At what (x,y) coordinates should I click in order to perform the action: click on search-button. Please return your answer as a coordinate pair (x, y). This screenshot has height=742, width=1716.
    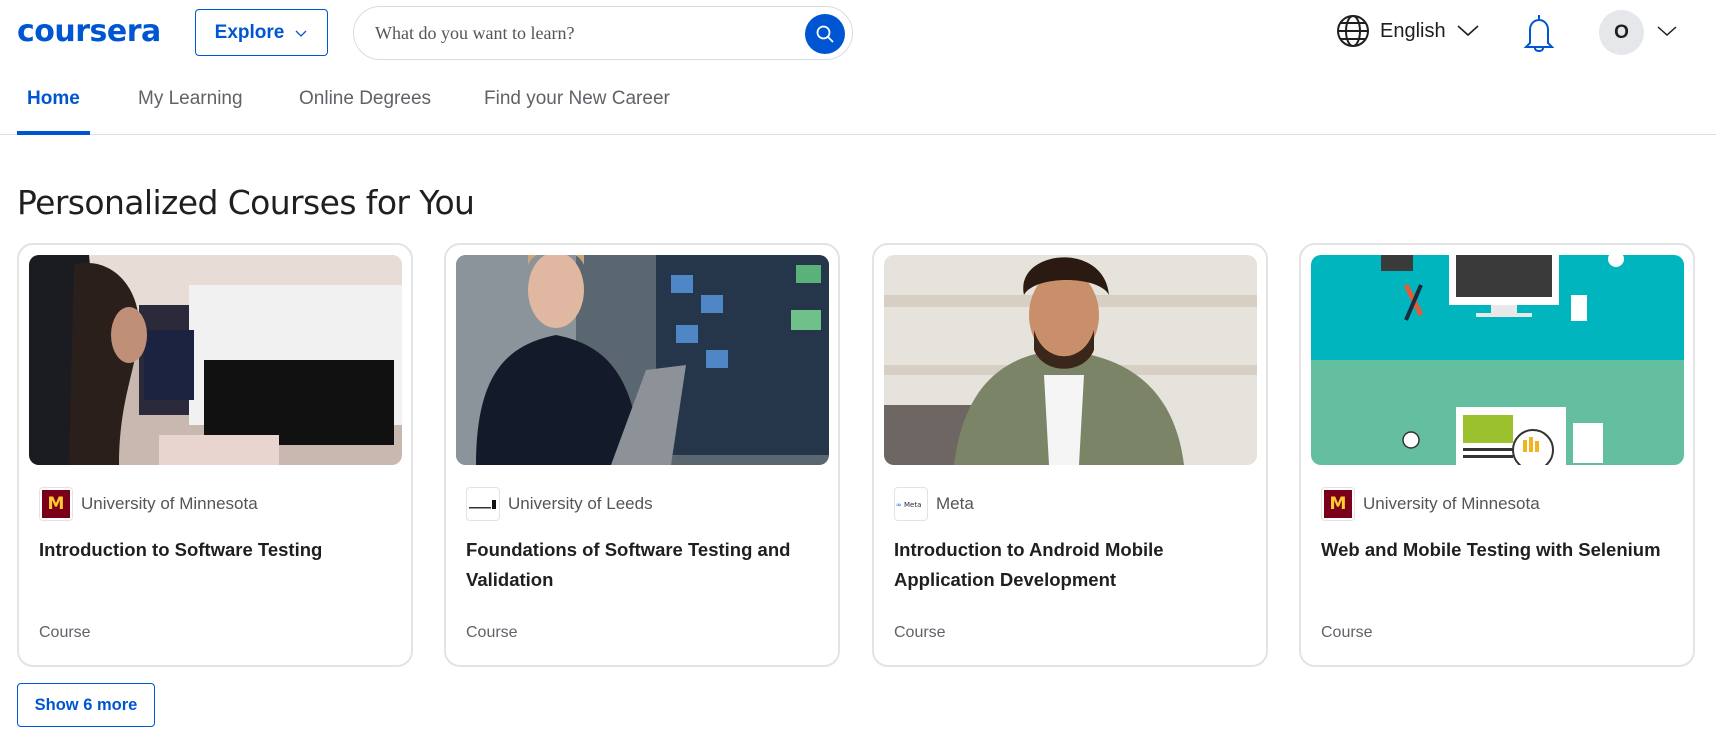
    Looking at the image, I should click on (825, 34).